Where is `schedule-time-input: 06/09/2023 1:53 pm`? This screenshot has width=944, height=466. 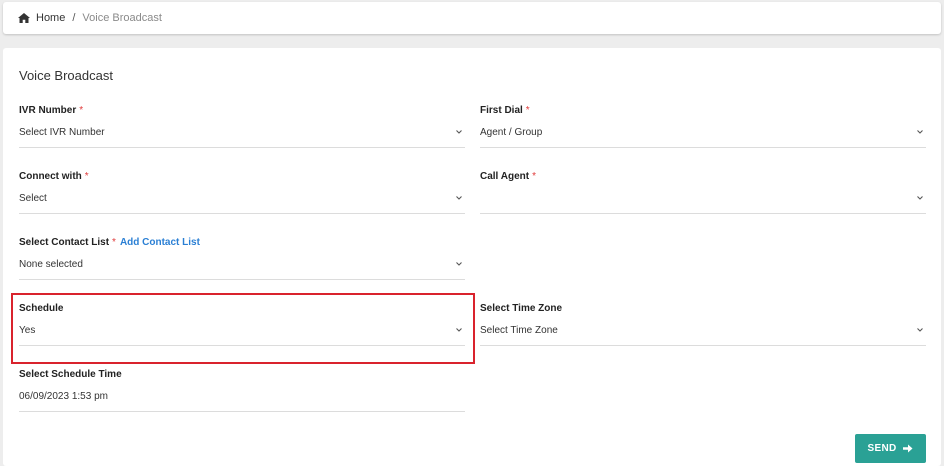
schedule-time-input: 06/09/2023 1:53 pm is located at coordinates (242, 401).